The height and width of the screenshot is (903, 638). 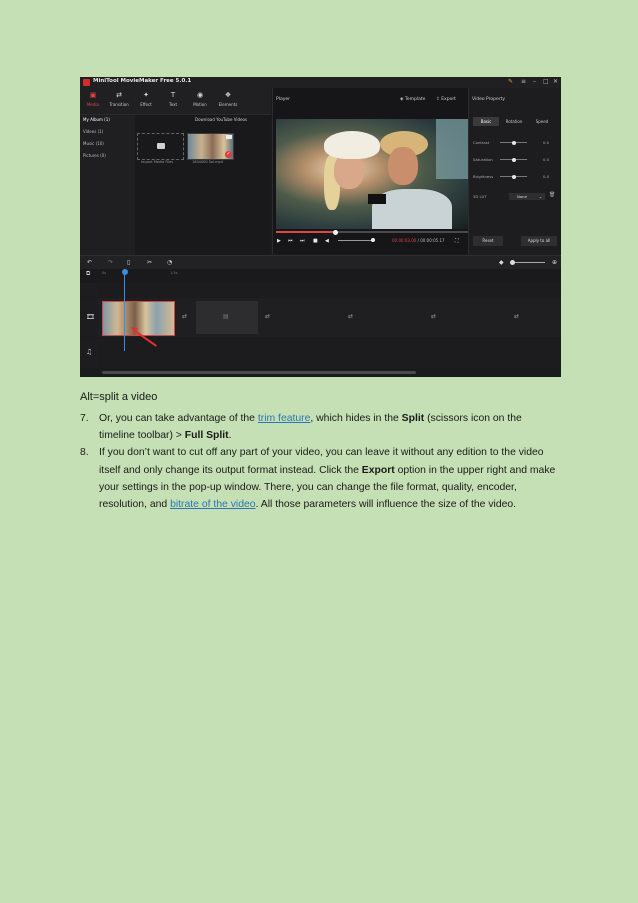 I want to click on toolbar-text-label: Text, so click(x=173, y=104).